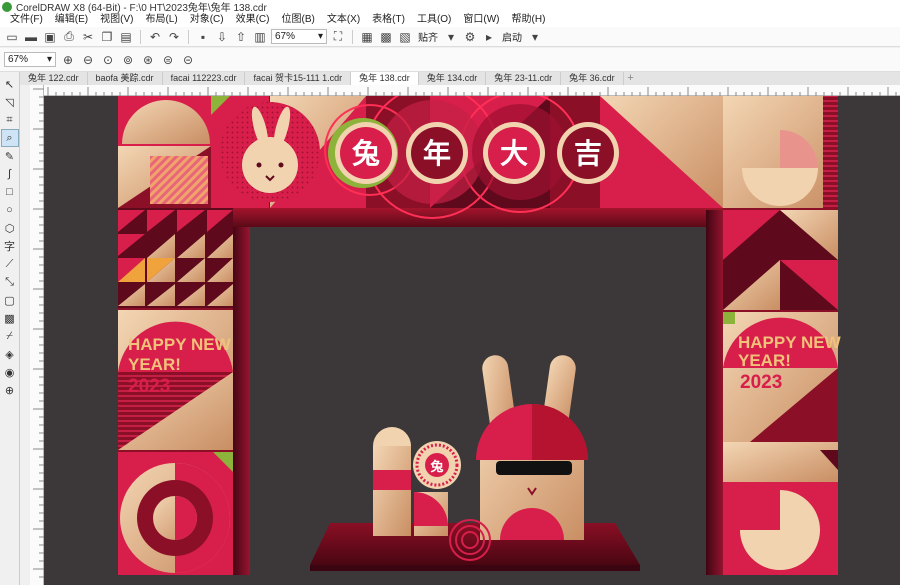  What do you see at coordinates (54, 78) in the screenshot?
I see `document-tab: 兔年 122.cdr` at bounding box center [54, 78].